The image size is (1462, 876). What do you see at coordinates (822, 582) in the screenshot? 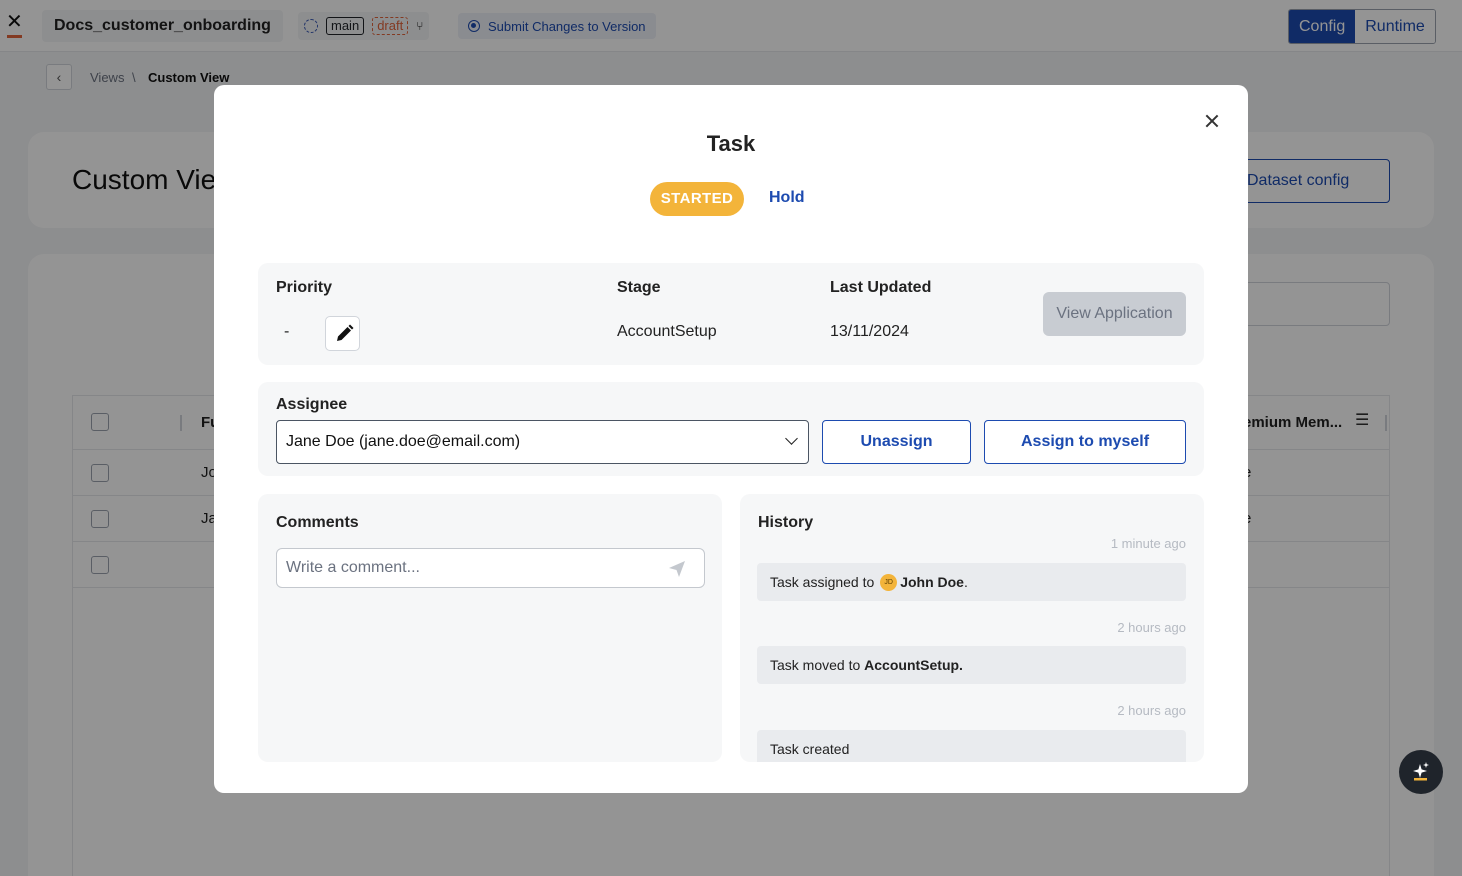
I see `history-text: Task assigned to` at bounding box center [822, 582].